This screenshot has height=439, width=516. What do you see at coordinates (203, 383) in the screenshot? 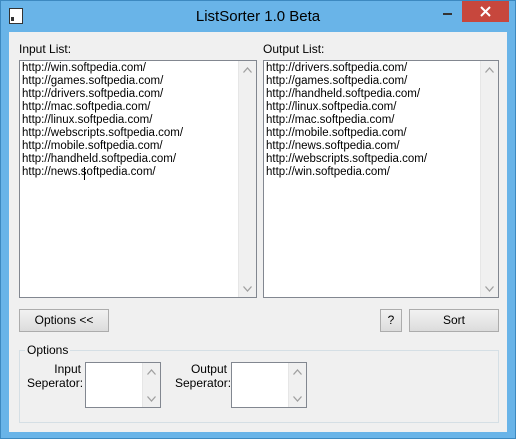
I see `output-separator-label-line2: Seperator:` at bounding box center [203, 383].